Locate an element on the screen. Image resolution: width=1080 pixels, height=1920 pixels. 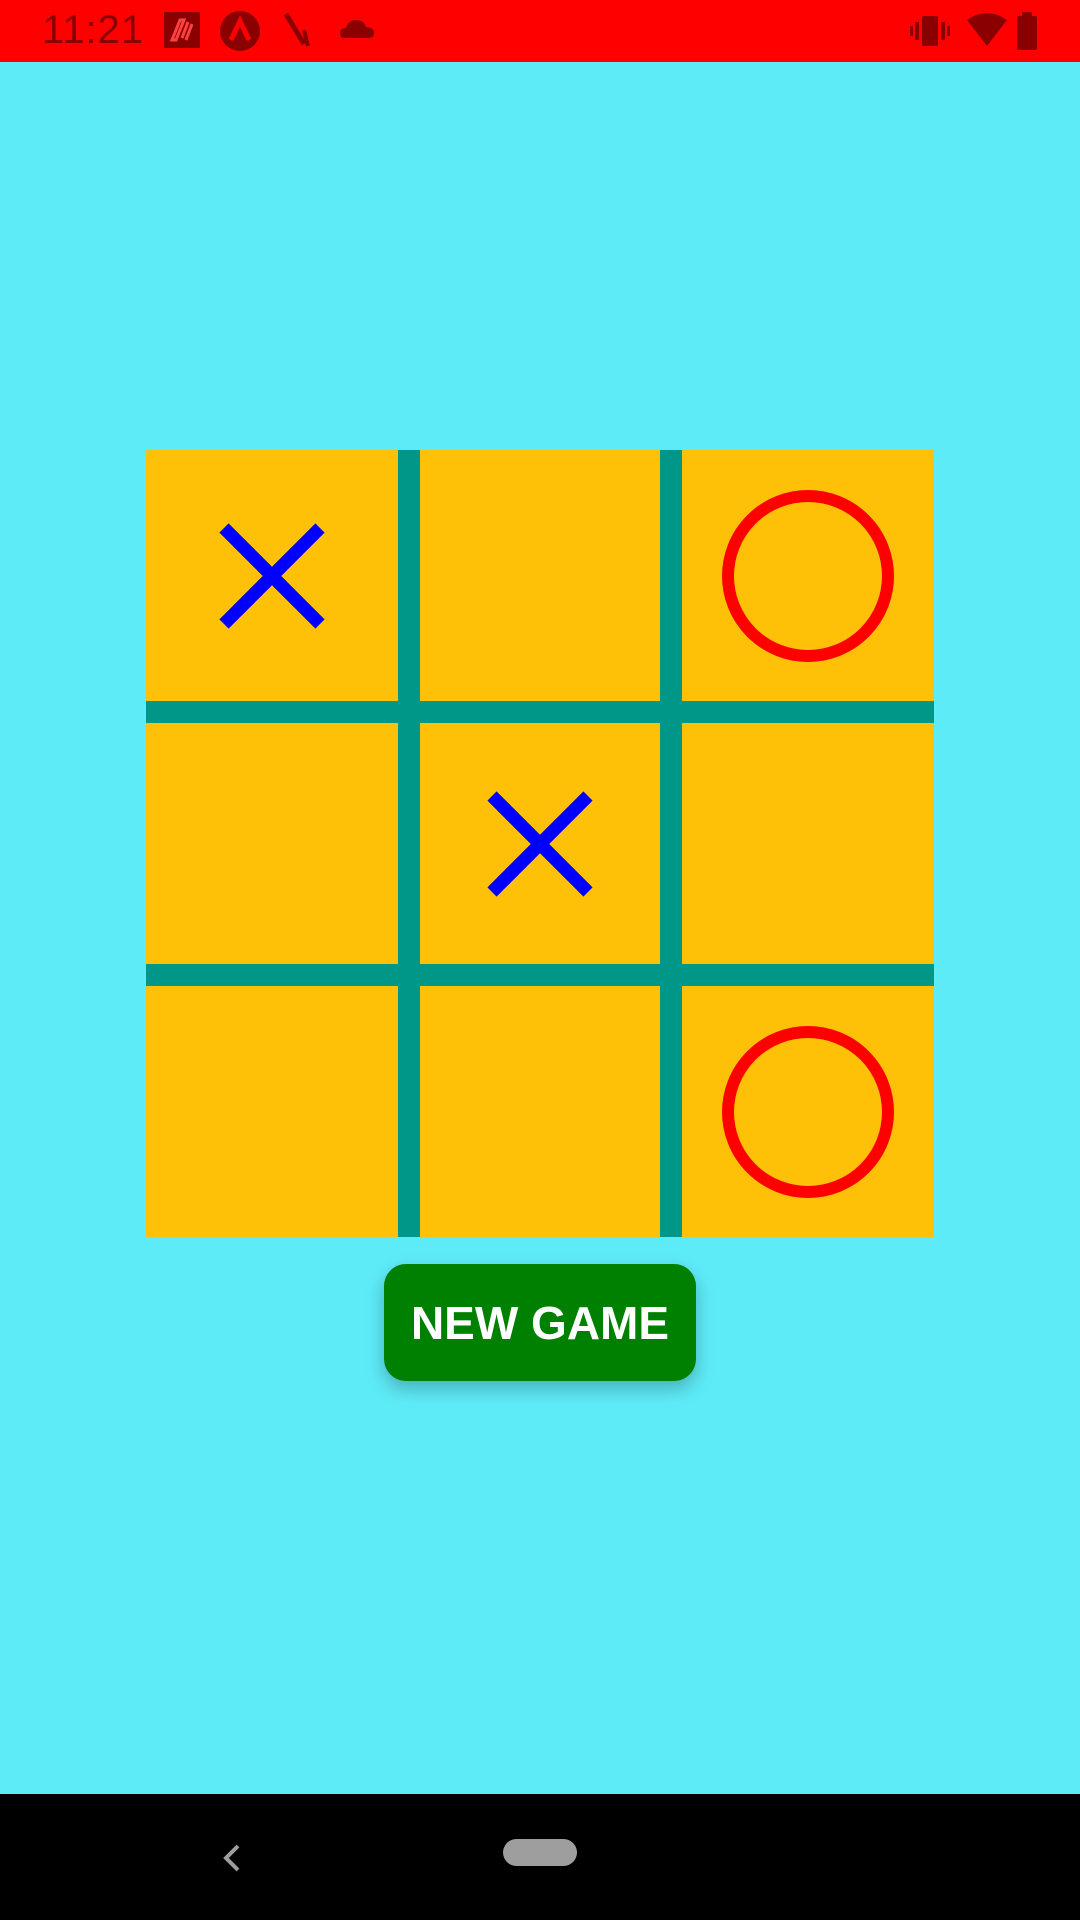
battery-icon is located at coordinates (1027, 33).